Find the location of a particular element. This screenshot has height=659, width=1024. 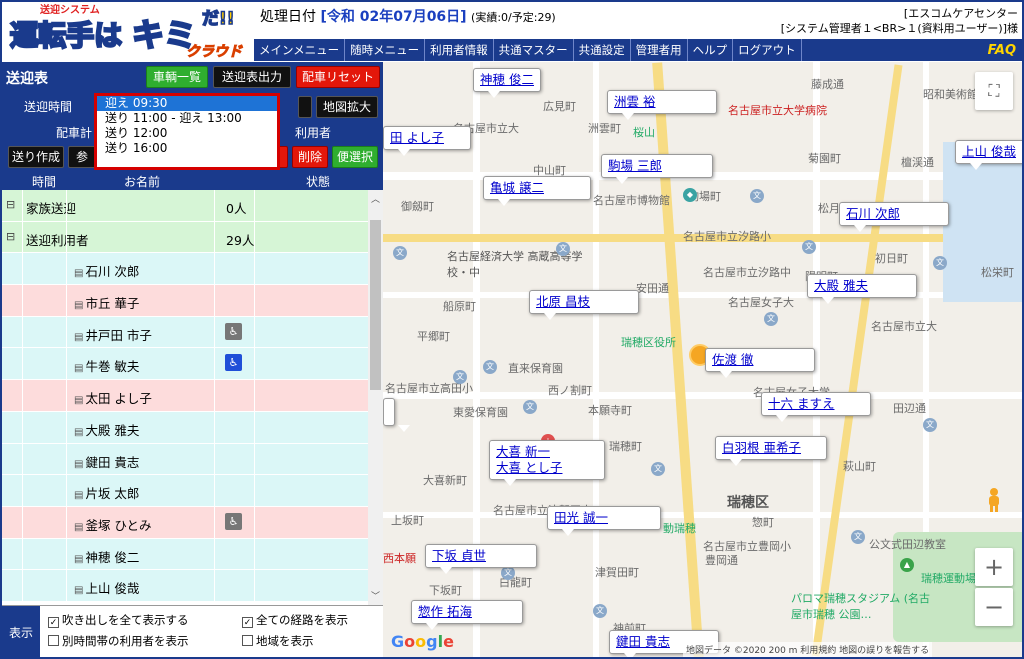

menu-user-info: 利用者情報 is located at coordinates (459, 50).